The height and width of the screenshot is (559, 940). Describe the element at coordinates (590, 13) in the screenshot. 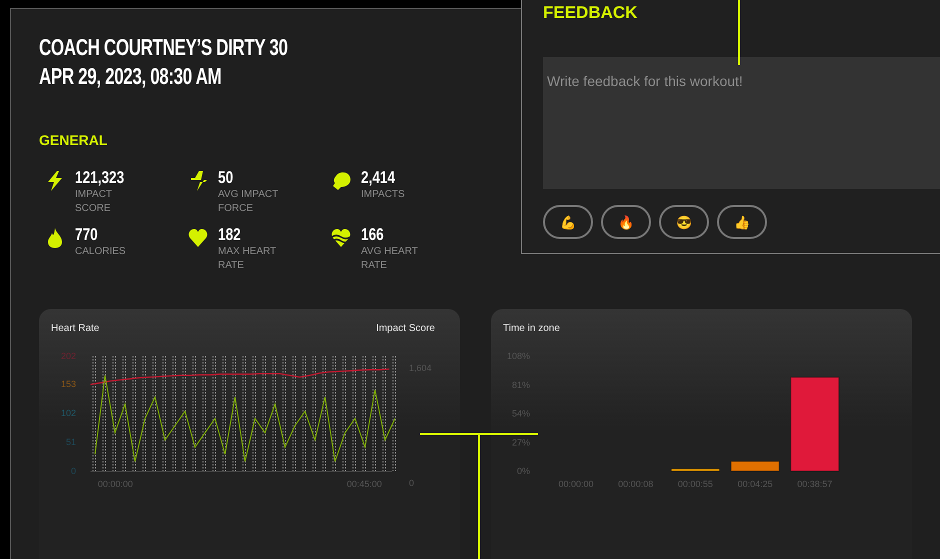

I see `section-heading: FEEDBACK` at that location.